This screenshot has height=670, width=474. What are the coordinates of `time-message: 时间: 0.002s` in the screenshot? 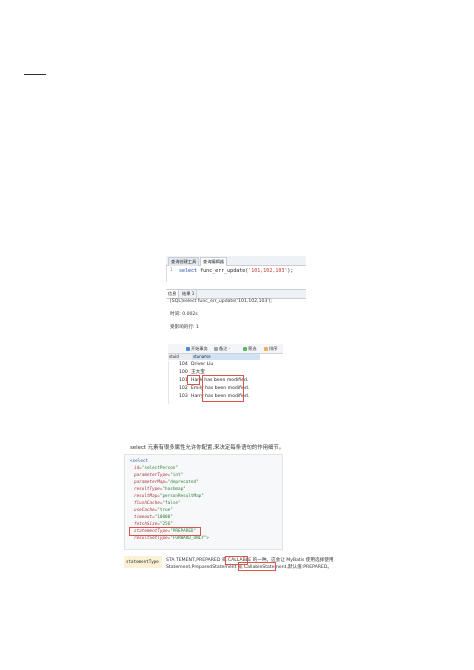 It's located at (184, 314).